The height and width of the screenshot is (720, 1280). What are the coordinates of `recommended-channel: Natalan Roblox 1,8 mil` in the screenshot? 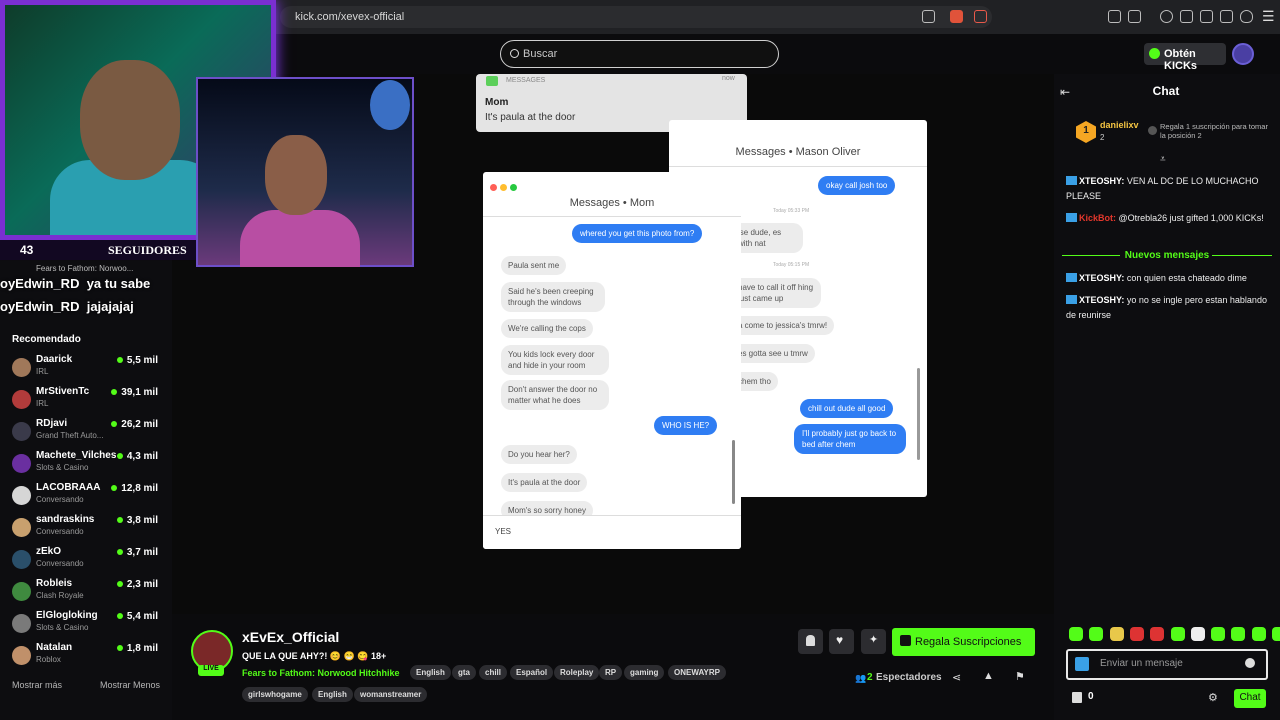 It's located at (86, 658).